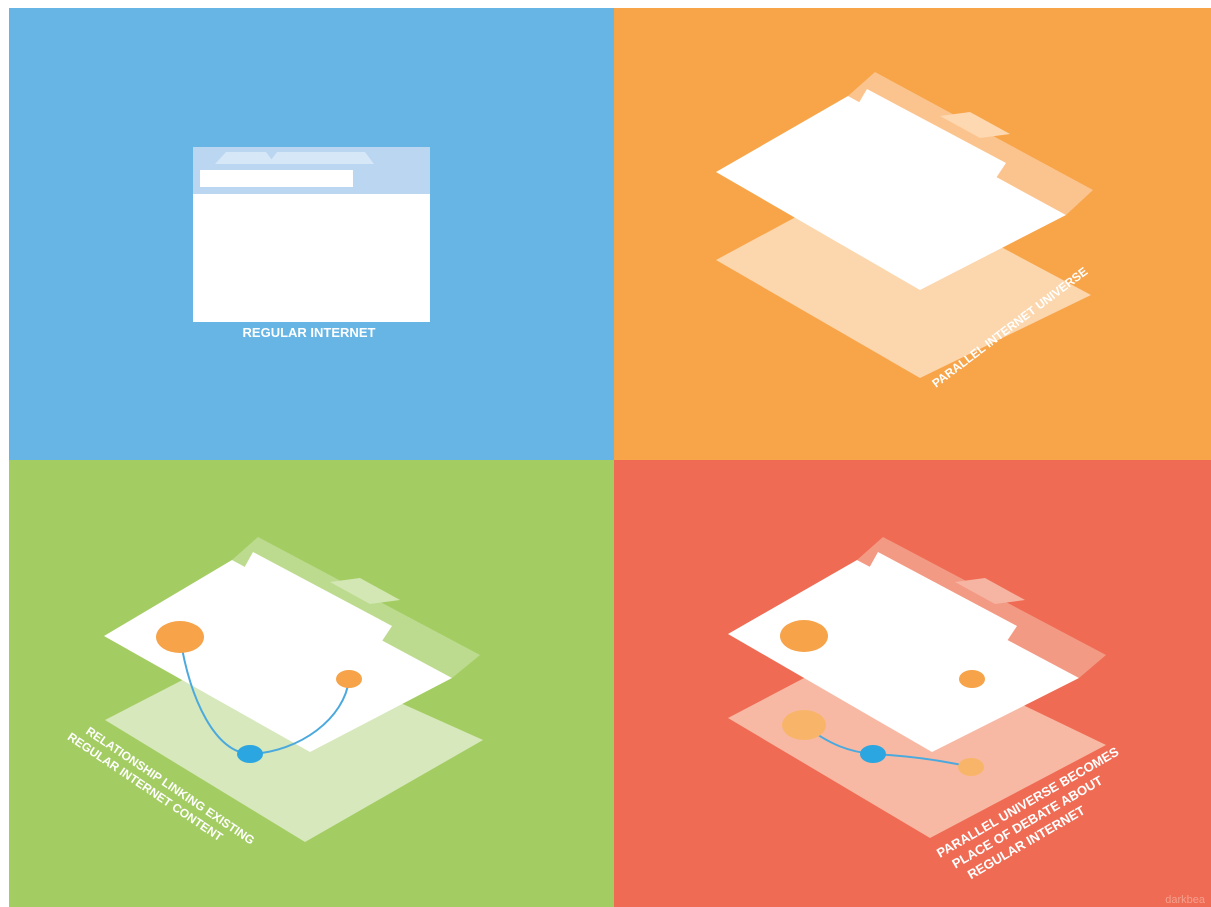 This screenshot has width=1211, height=907. What do you see at coordinates (1185, 900) in the screenshot?
I see `watermark: darkbea` at bounding box center [1185, 900].